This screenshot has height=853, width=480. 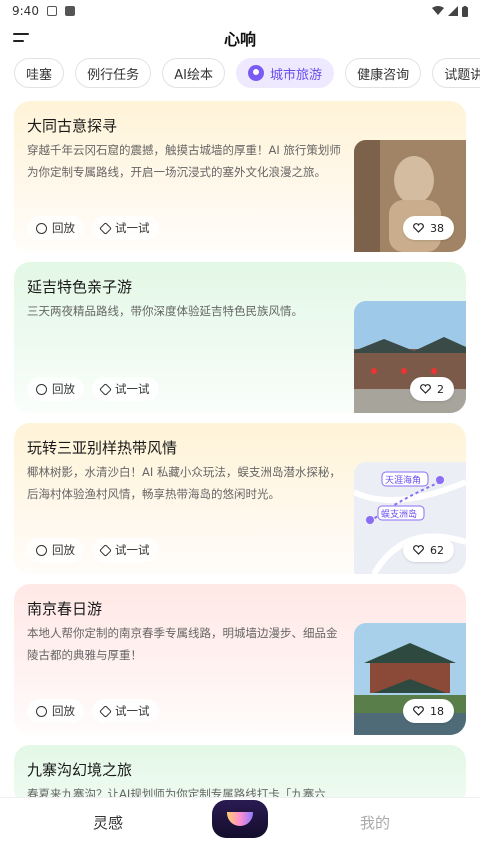 I want to click on nav-inspiration: 灵感, so click(x=108, y=822).